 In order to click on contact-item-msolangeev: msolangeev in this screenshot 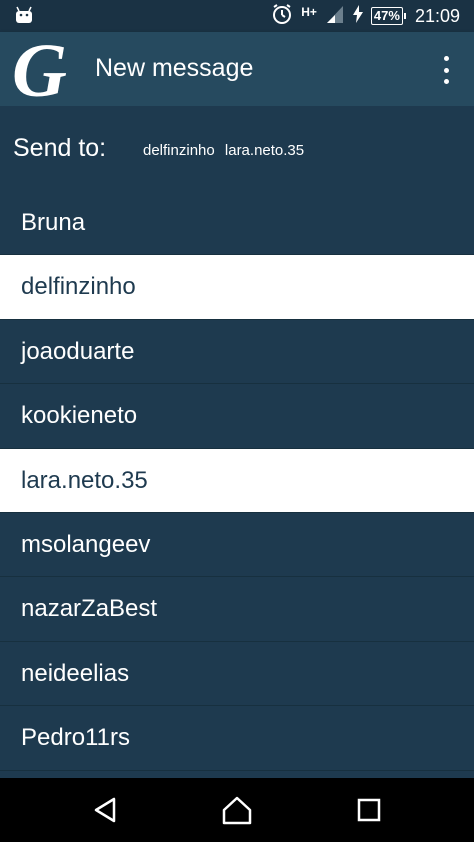, I will do `click(237, 545)`.